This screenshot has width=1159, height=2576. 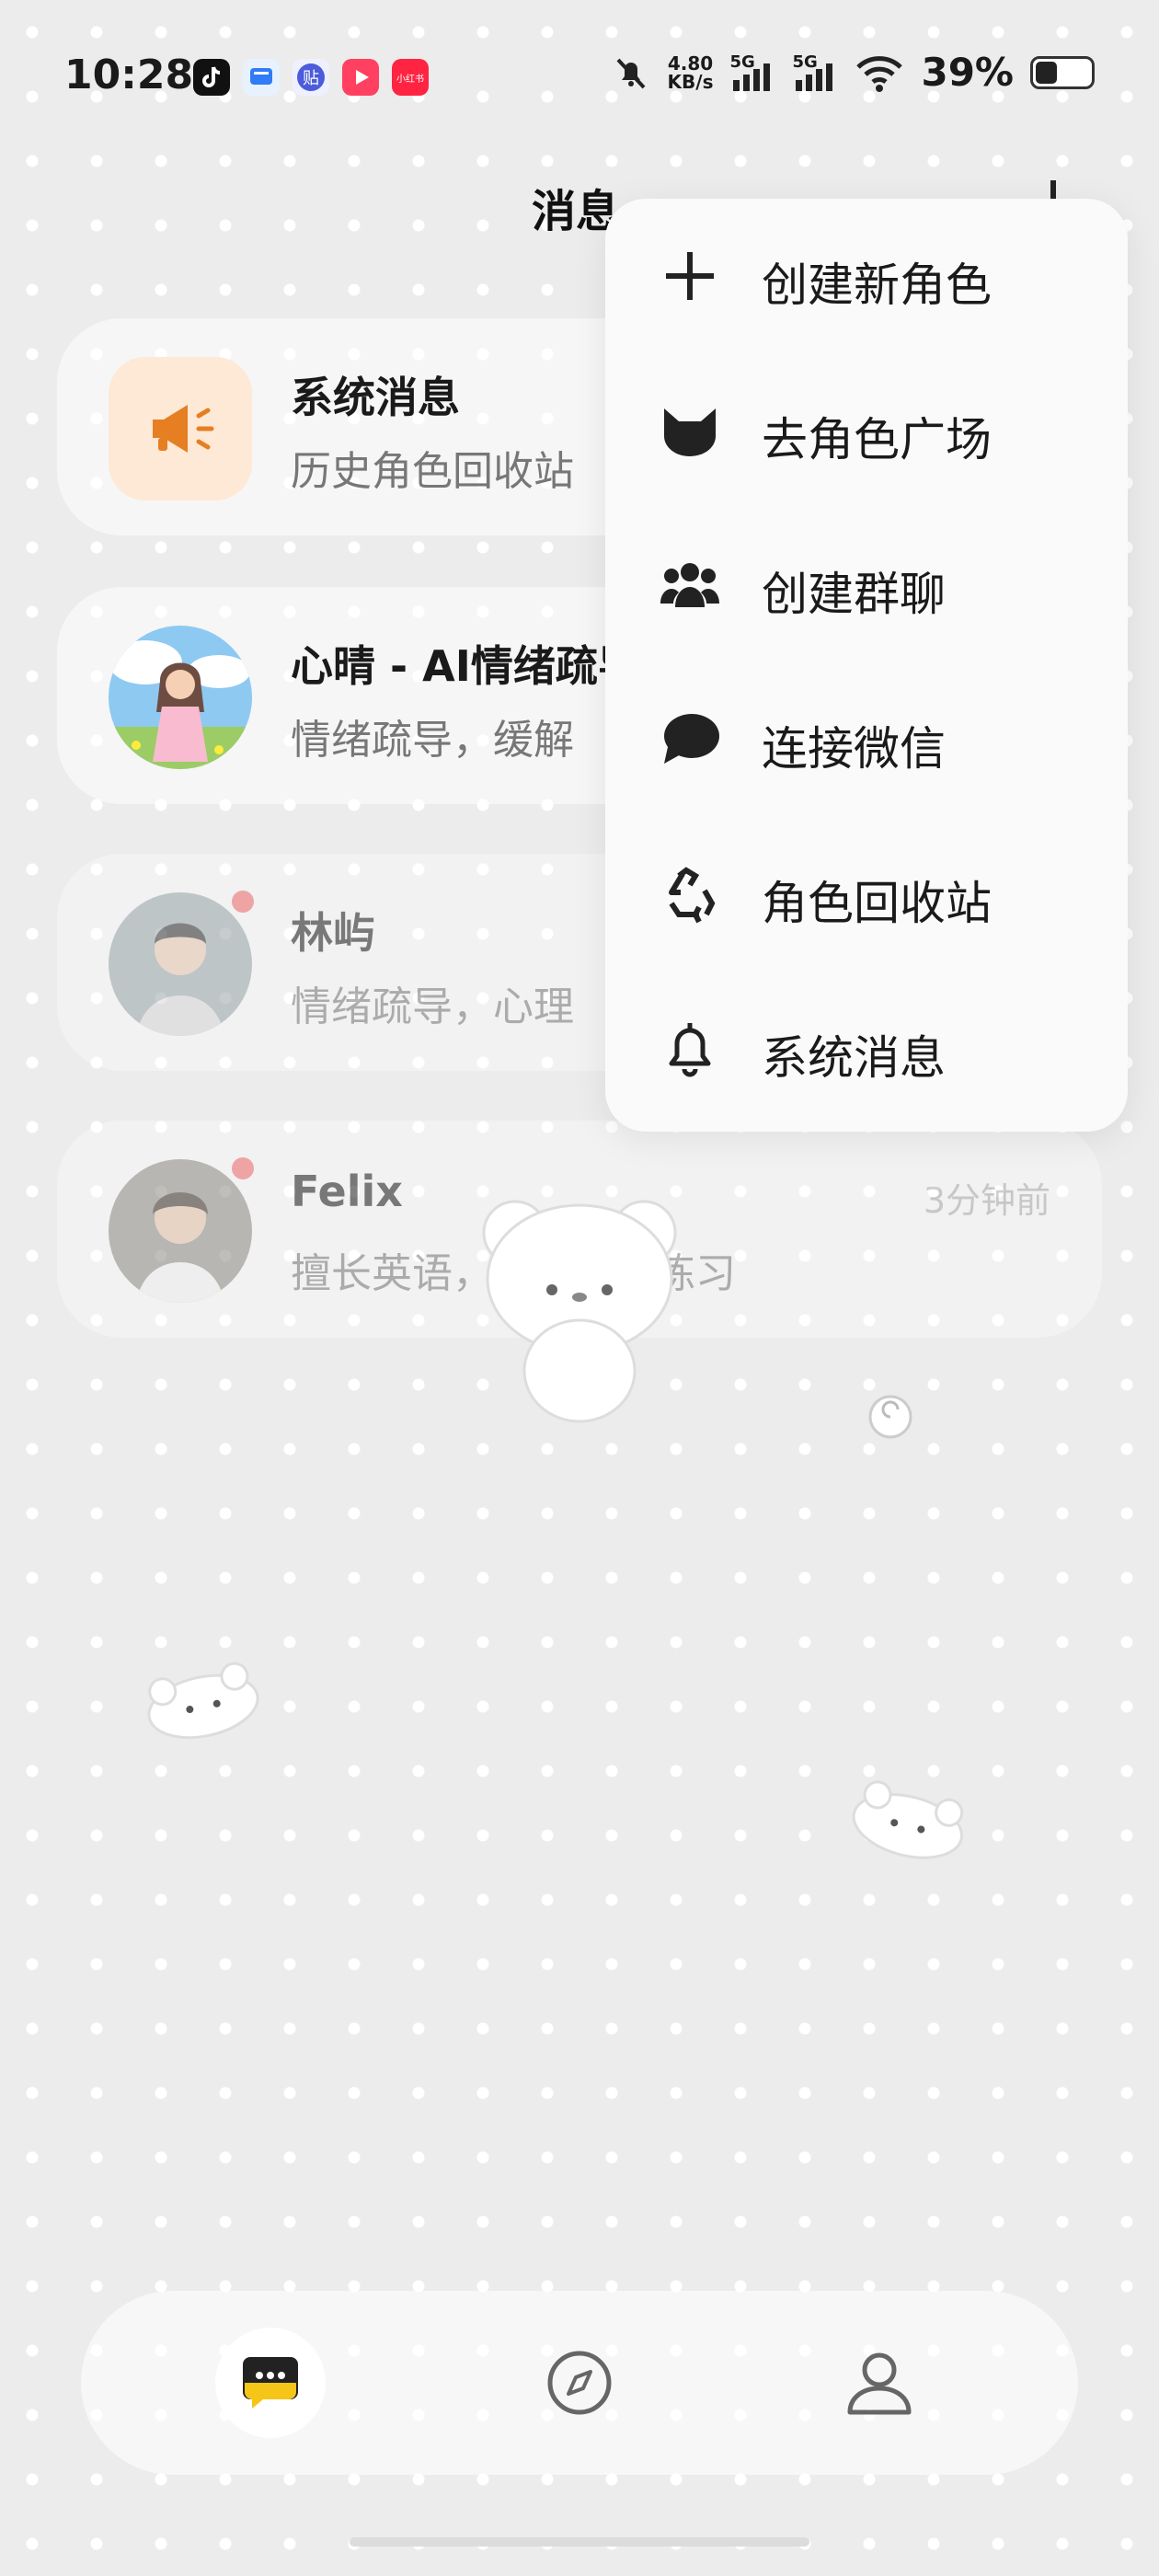 I want to click on signal-sim1: 5G, so click(x=752, y=72).